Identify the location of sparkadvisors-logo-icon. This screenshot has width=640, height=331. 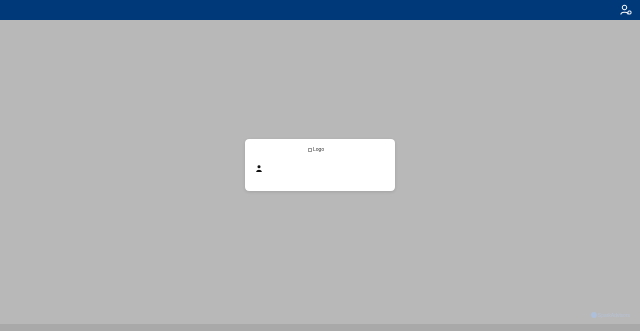
(593, 315).